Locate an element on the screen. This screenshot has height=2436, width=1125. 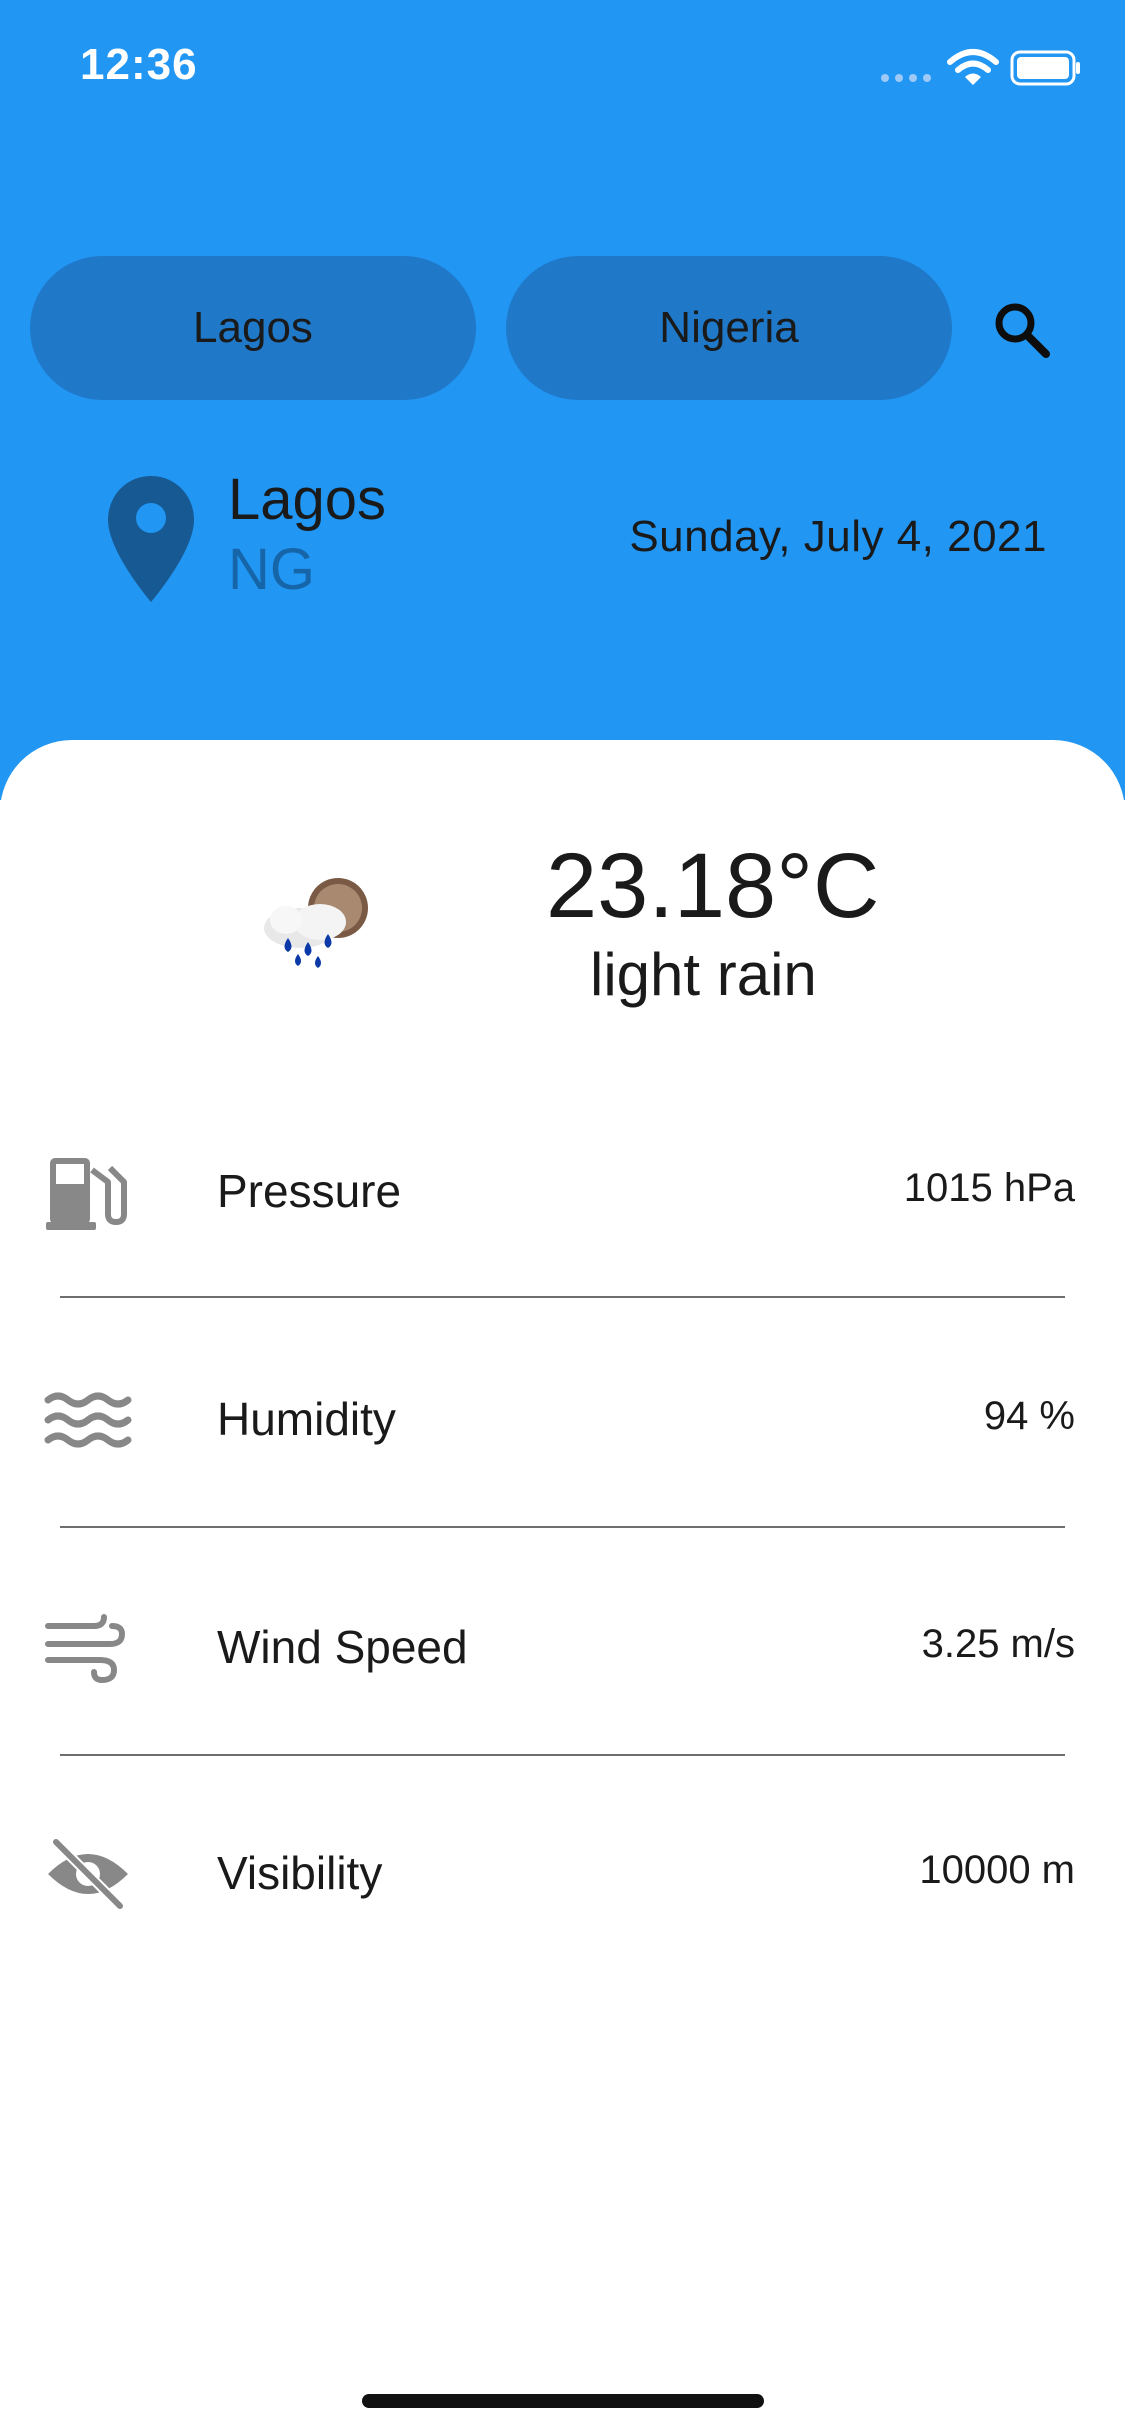
detail-row-pressure: Pressure 1015 hPa is located at coordinates (562, 1186).